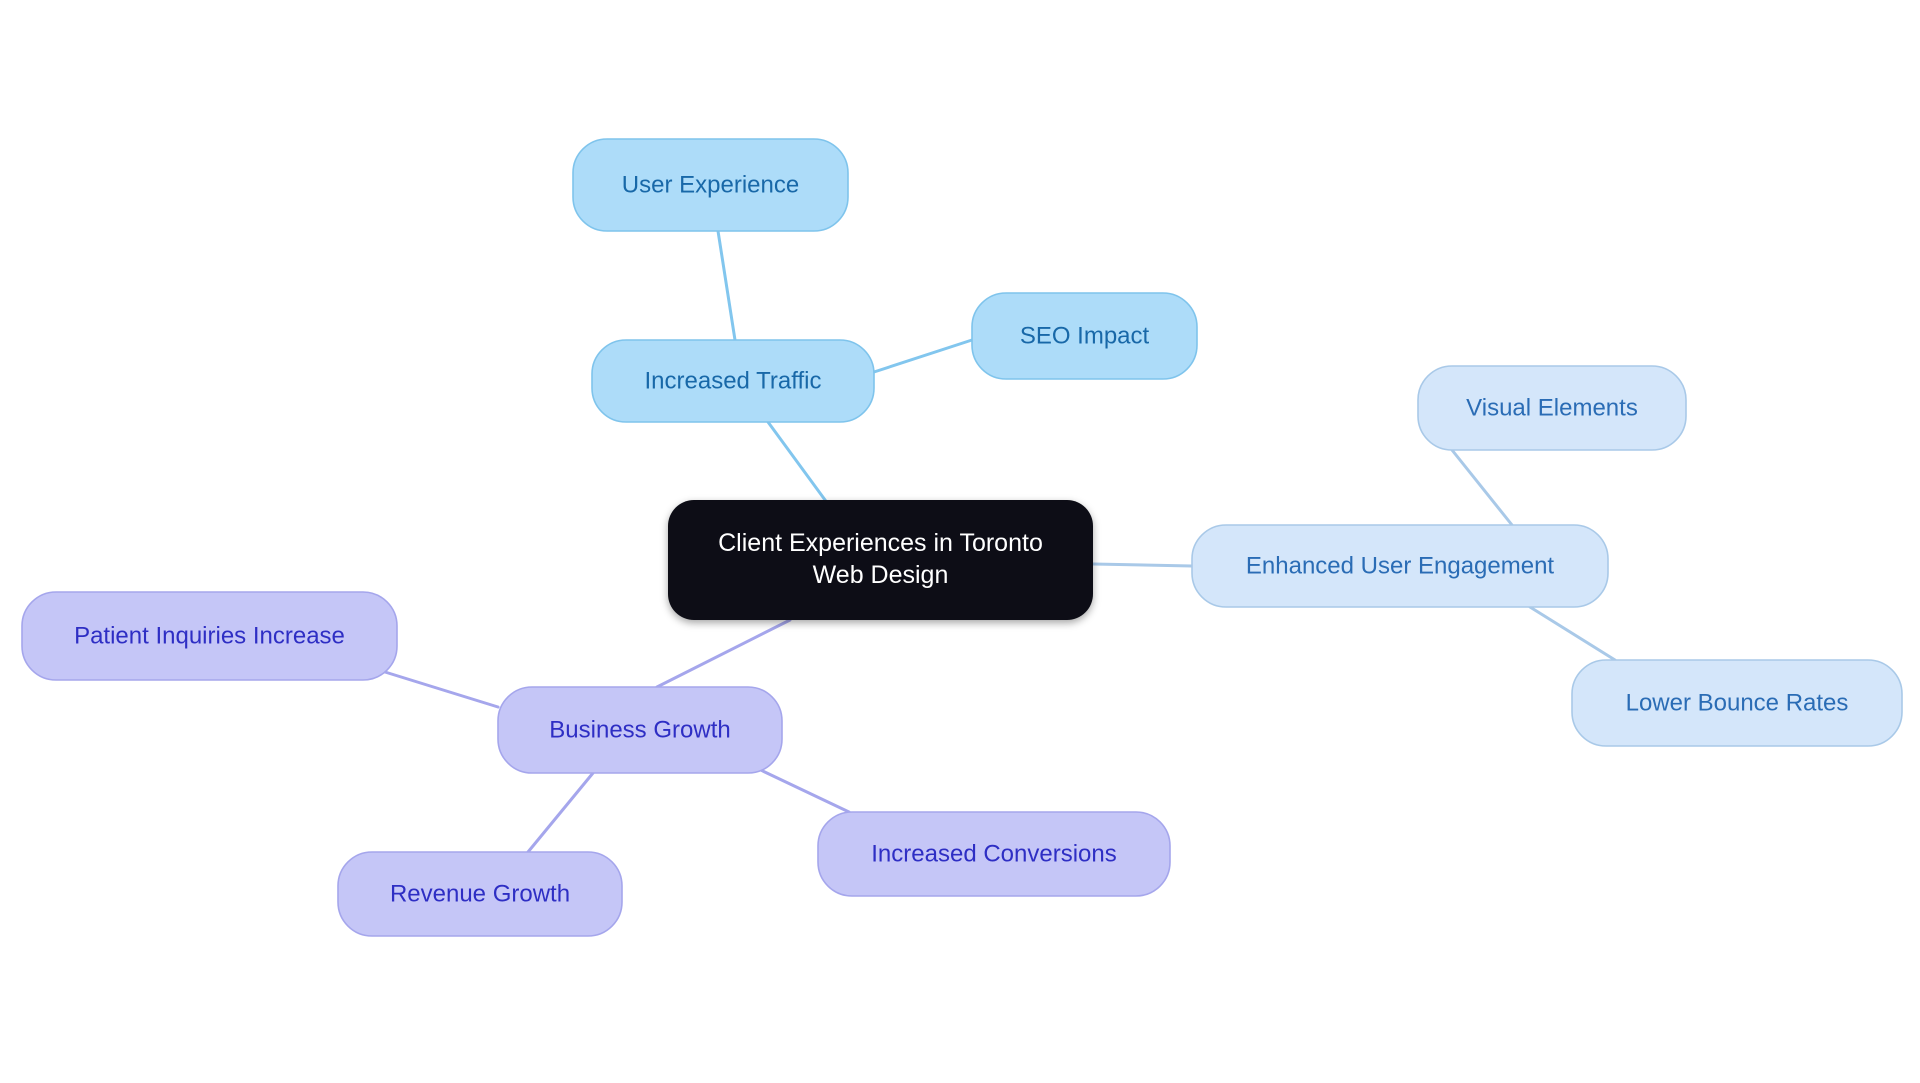 This screenshot has height=1083, width=1920. I want to click on mindmap-node-patient-inquiries-increase: Patient Inquiries Increase, so click(209, 636).